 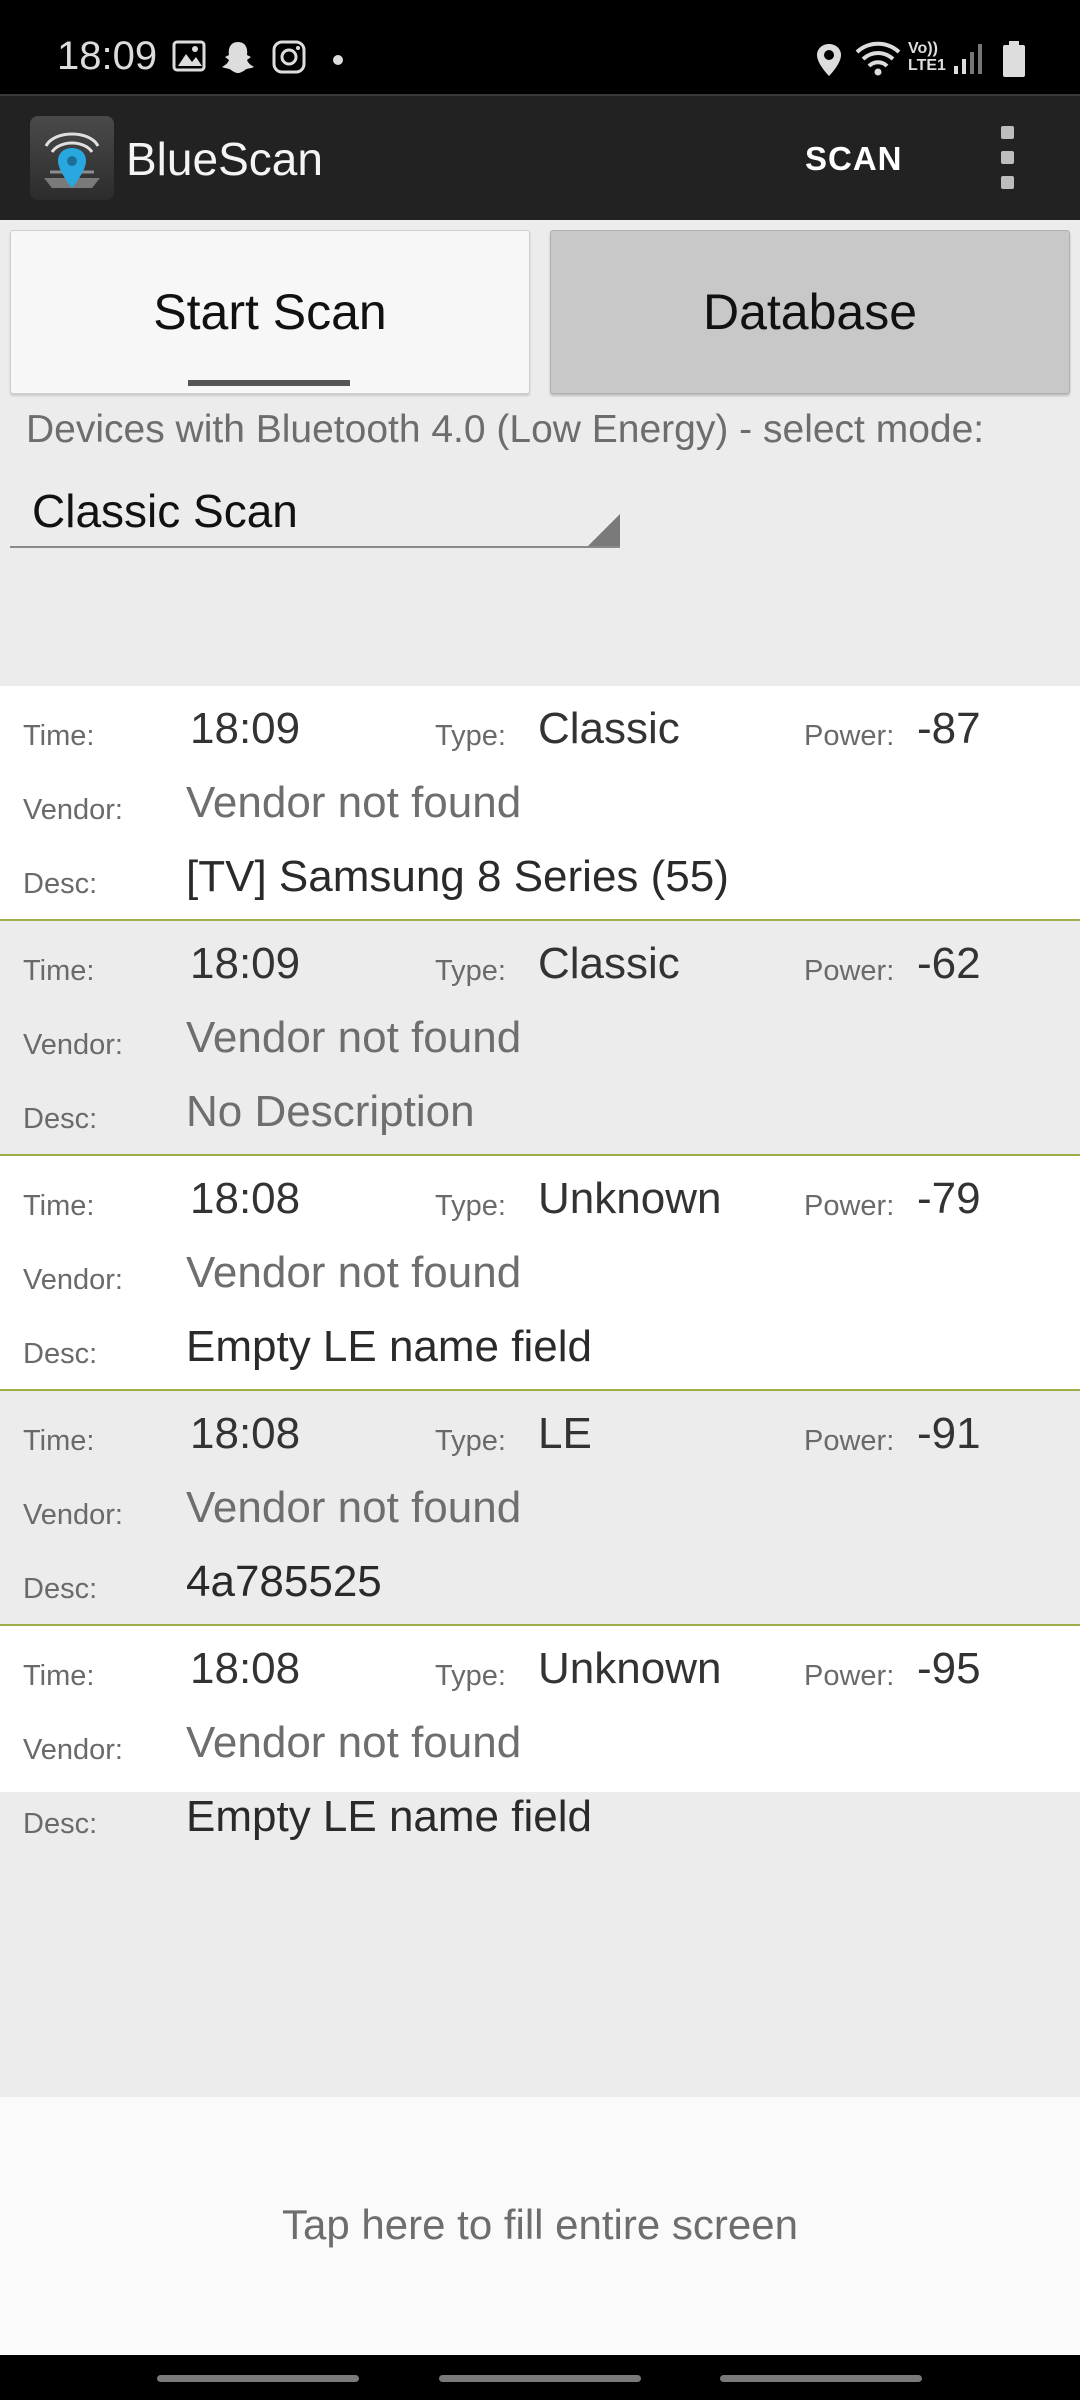 What do you see at coordinates (821, 2378) in the screenshot?
I see `nav-back-button` at bounding box center [821, 2378].